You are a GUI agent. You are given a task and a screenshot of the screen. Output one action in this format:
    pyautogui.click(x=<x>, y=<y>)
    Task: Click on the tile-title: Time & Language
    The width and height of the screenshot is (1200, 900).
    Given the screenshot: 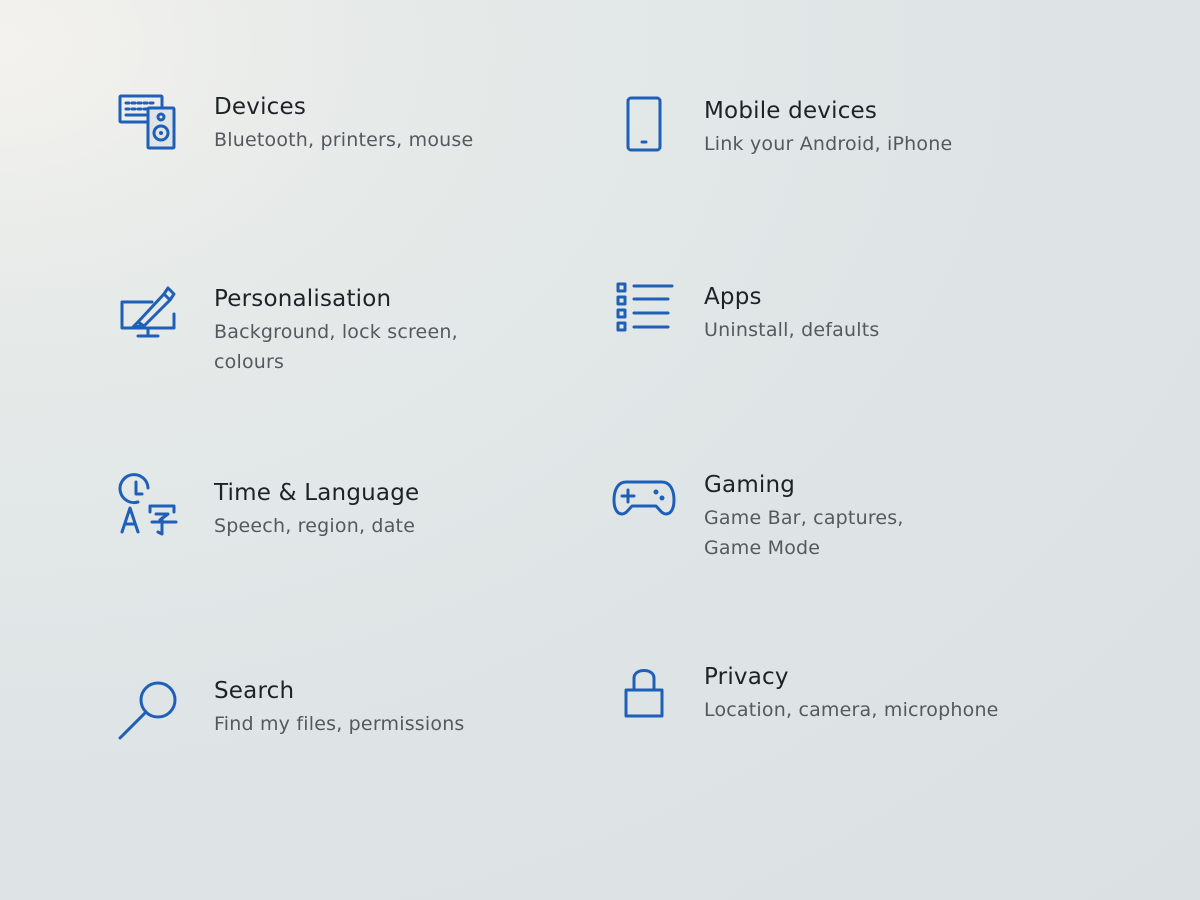 What is the action you would take?
    pyautogui.click(x=317, y=493)
    